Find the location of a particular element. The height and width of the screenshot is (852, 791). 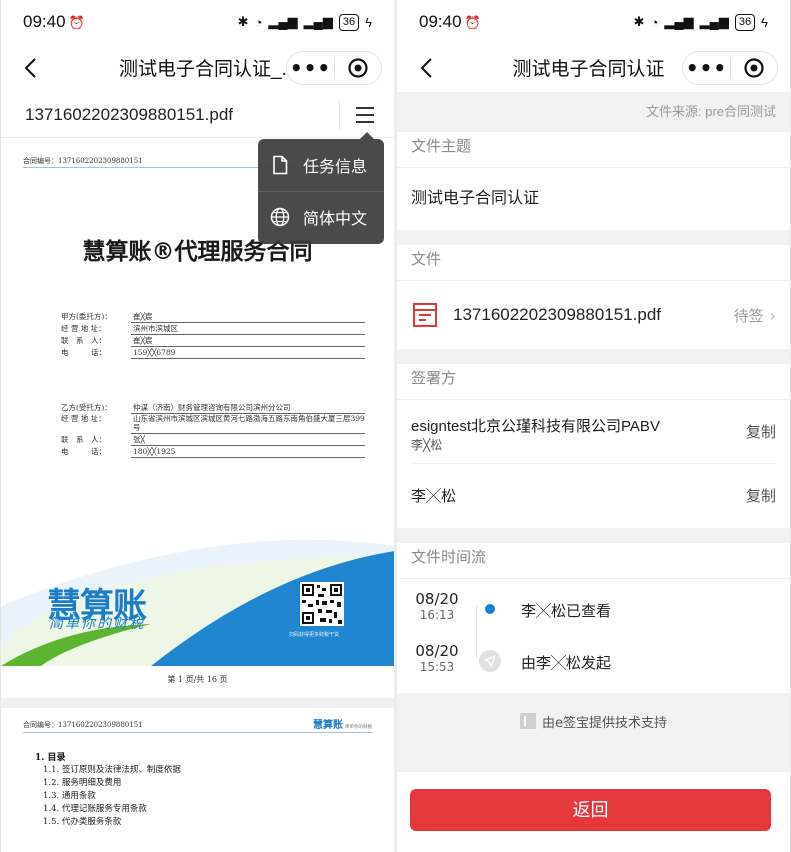

row-value: 159╳╳6789 is located at coordinates (248, 353).